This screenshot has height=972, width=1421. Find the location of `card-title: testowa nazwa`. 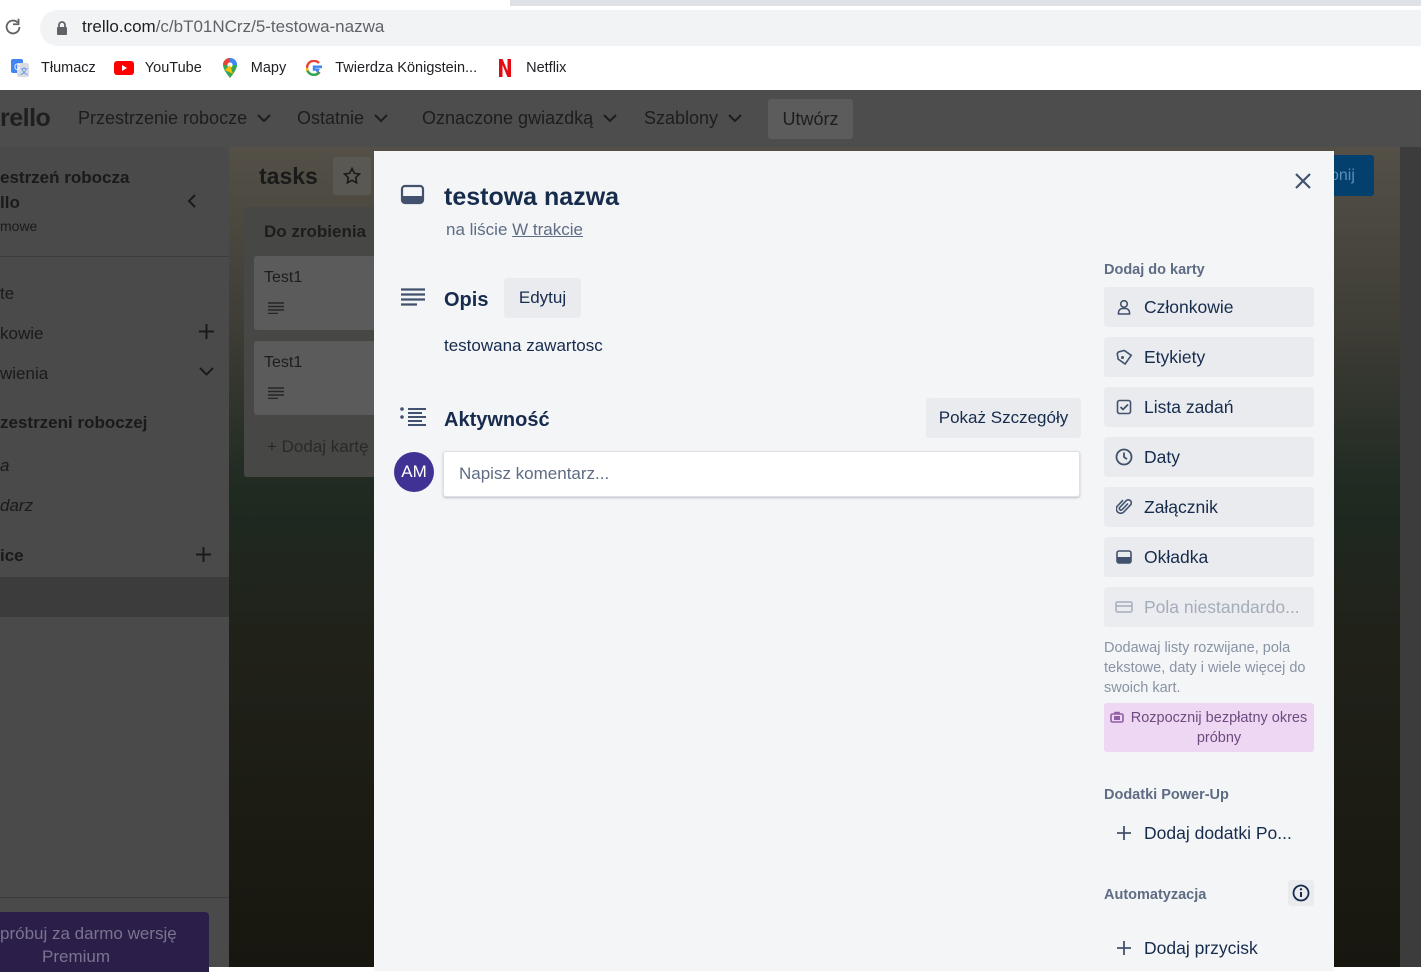

card-title: testowa nazwa is located at coordinates (531, 197).